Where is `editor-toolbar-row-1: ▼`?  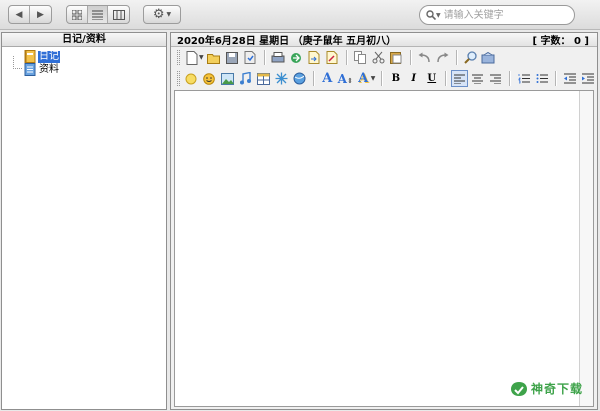 editor-toolbar-row-1: ▼ is located at coordinates (384, 57).